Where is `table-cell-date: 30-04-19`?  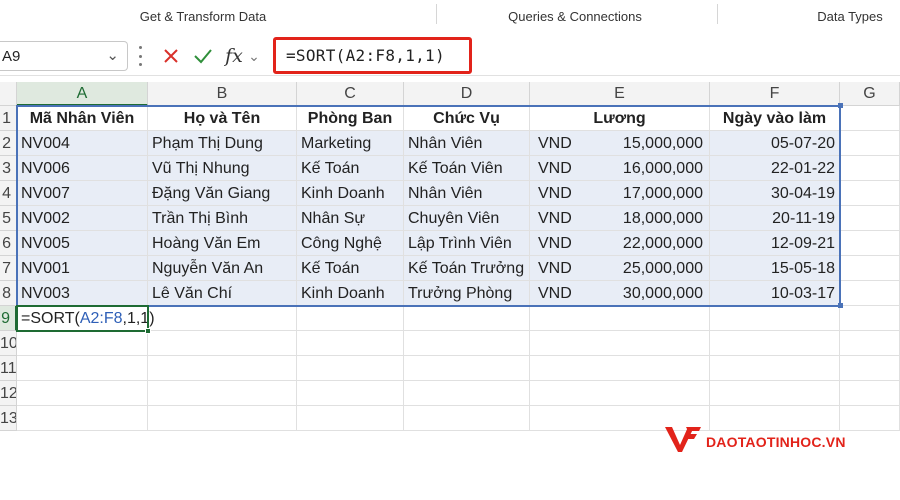 table-cell-date: 30-04-19 is located at coordinates (775, 193).